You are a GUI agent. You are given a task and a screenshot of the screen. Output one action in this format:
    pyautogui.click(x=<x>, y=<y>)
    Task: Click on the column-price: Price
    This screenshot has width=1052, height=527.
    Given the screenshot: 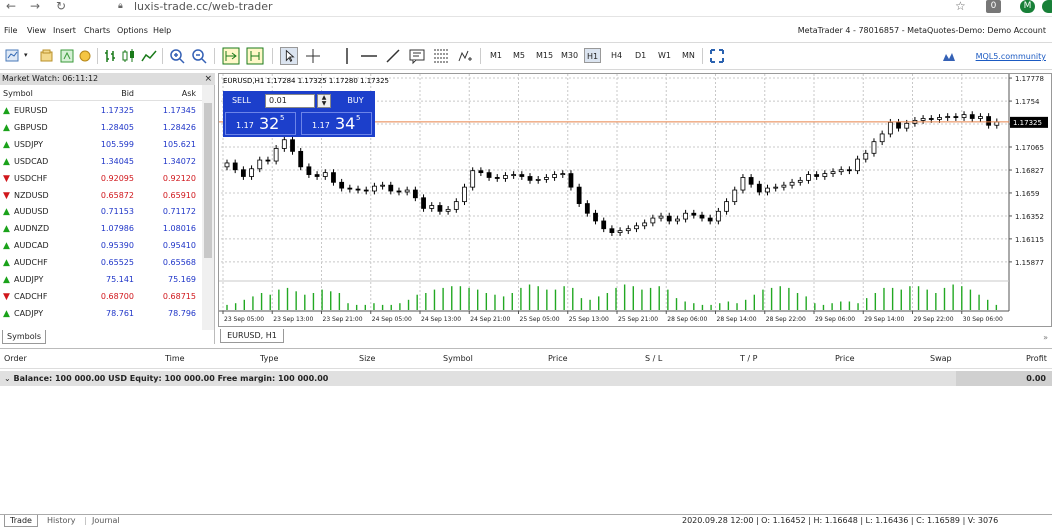 What is the action you would take?
    pyautogui.click(x=558, y=359)
    